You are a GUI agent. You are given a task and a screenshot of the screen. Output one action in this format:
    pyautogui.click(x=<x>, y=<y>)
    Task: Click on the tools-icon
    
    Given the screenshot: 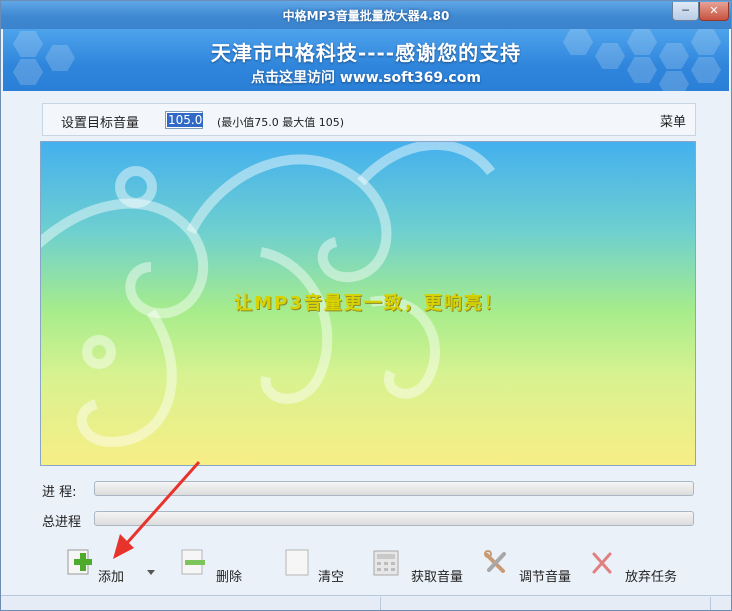 What is the action you would take?
    pyautogui.click(x=495, y=561)
    